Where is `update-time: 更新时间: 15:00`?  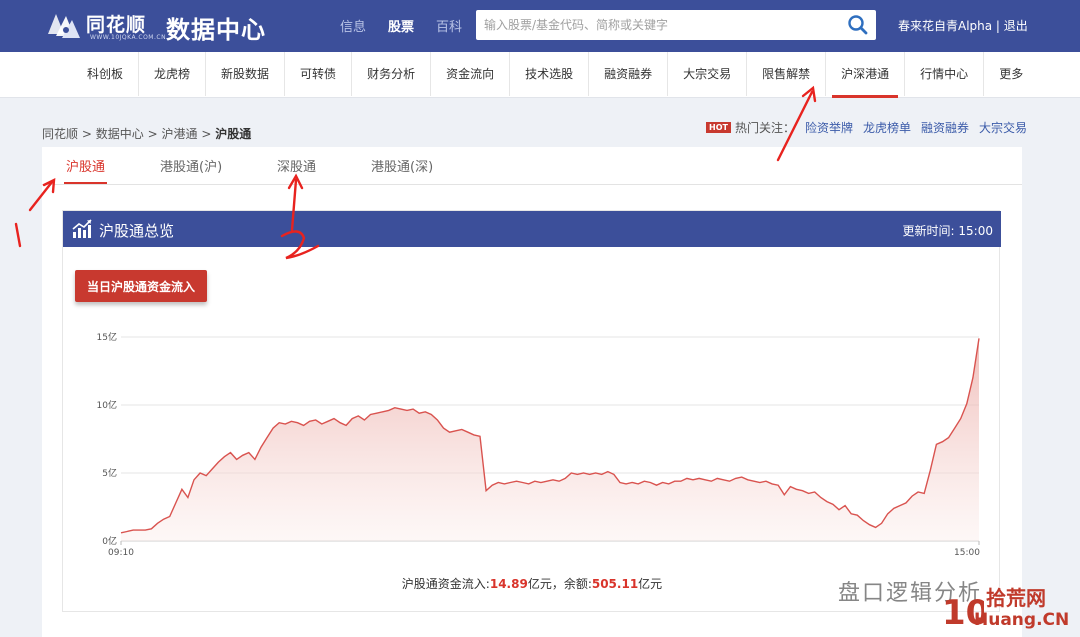
update-time: 更新时间: 15:00 is located at coordinates (948, 230).